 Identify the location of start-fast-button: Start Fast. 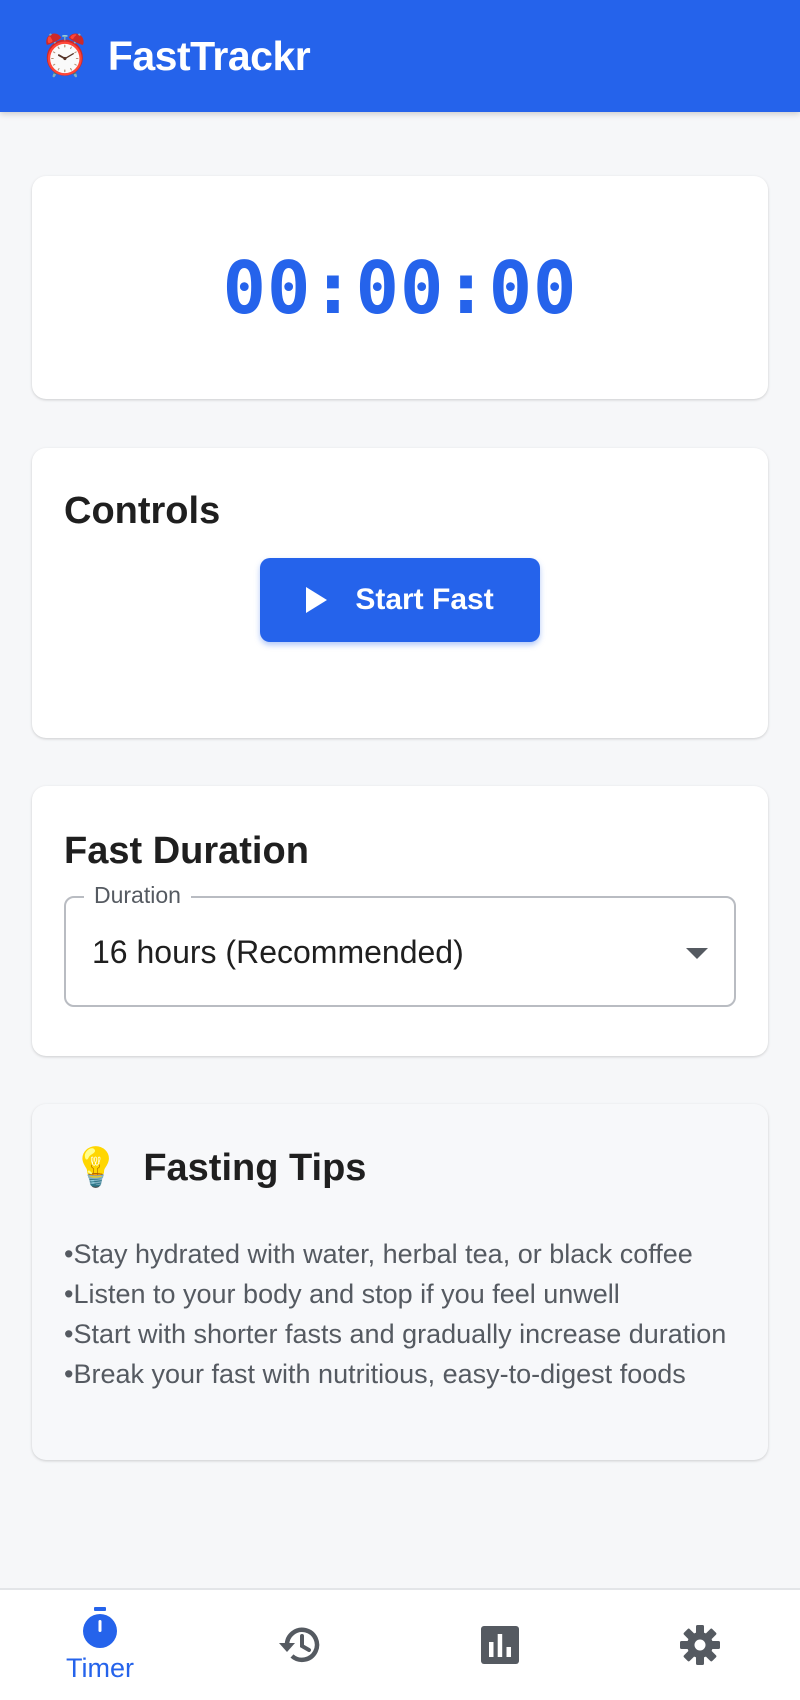
(400, 600).